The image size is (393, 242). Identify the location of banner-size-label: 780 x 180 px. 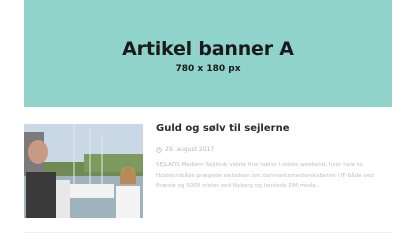
(208, 69).